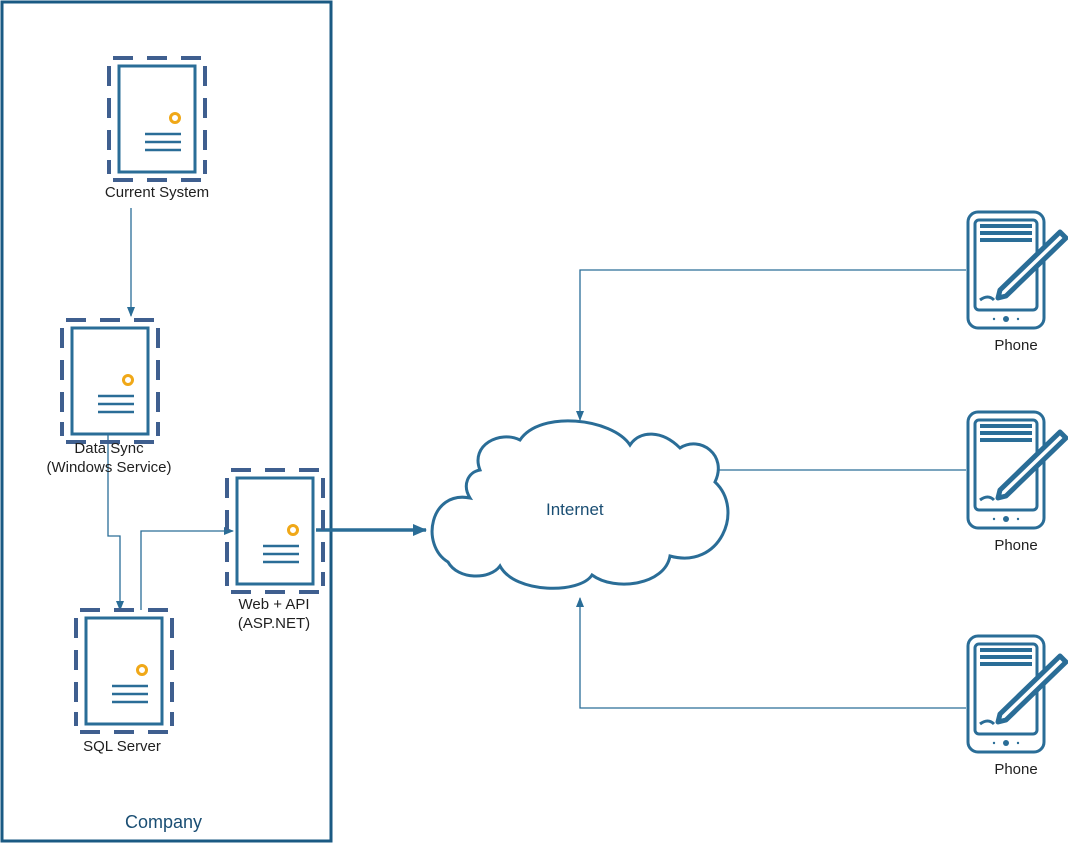 The width and height of the screenshot is (1068, 845). What do you see at coordinates (164, 822) in the screenshot?
I see `company-label: Company` at bounding box center [164, 822].